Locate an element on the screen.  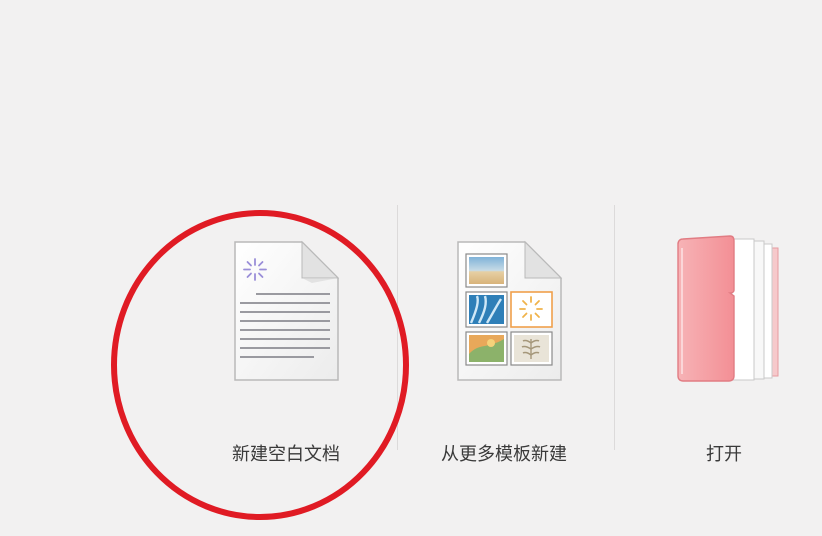
from-template-label: 从更多模板新建 is located at coordinates (504, 455).